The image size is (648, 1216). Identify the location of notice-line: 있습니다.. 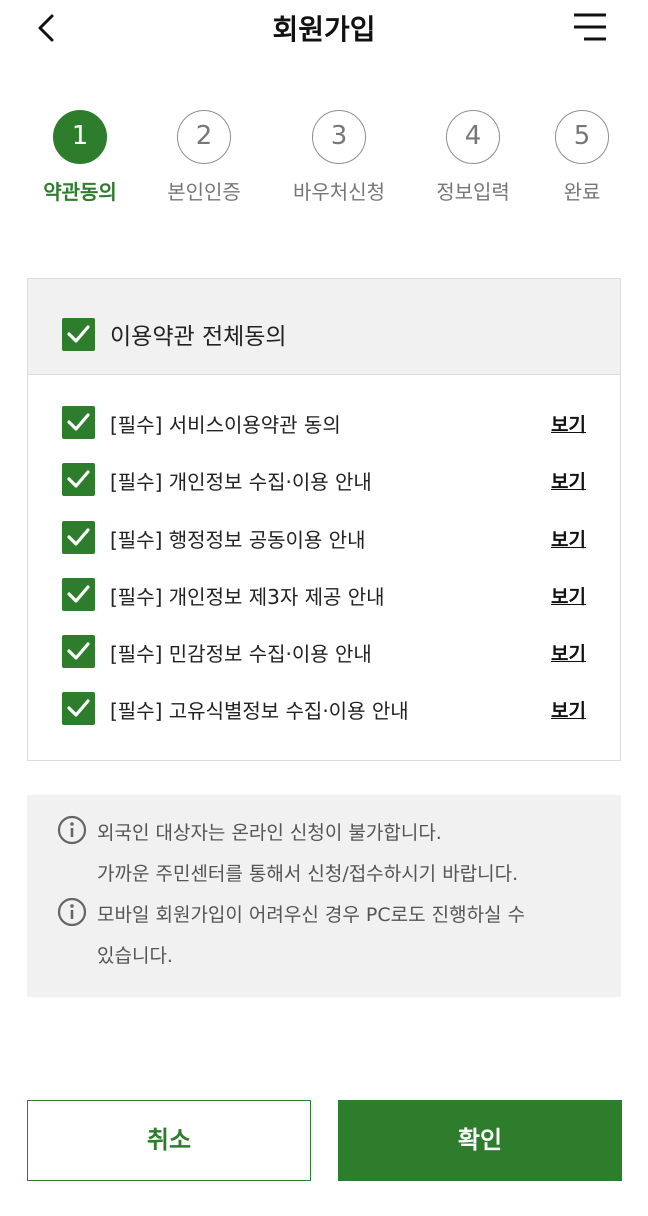
(135, 956).